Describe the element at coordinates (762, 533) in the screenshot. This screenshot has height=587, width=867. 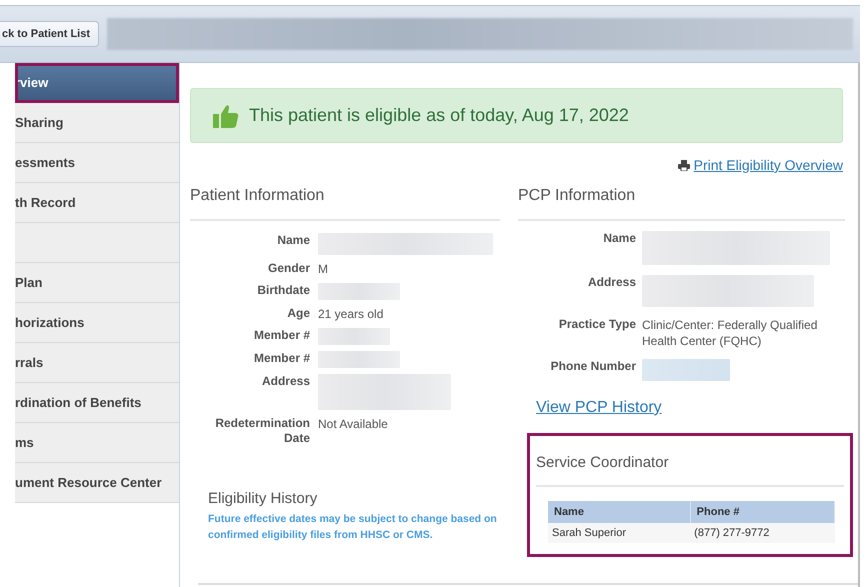
I see `table-cell: (877) 277-9772` at that location.